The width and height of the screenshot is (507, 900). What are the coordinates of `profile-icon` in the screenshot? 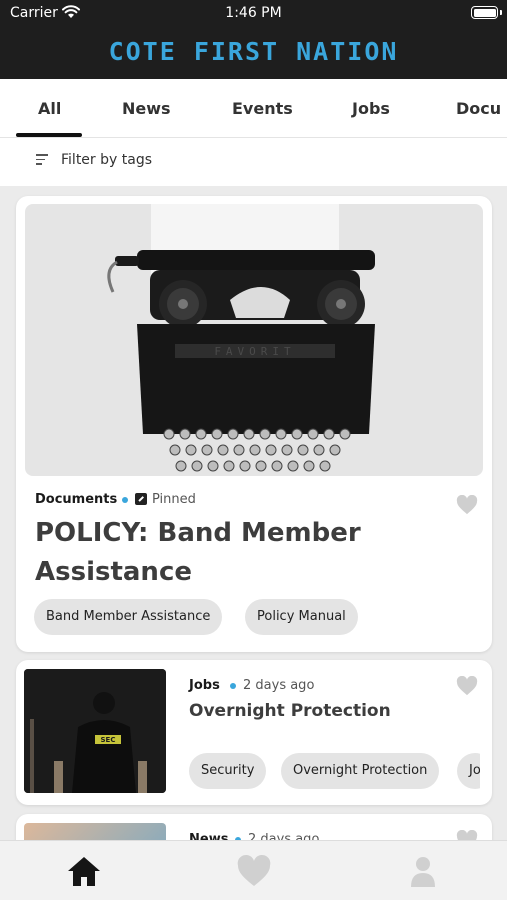 It's located at (423, 871).